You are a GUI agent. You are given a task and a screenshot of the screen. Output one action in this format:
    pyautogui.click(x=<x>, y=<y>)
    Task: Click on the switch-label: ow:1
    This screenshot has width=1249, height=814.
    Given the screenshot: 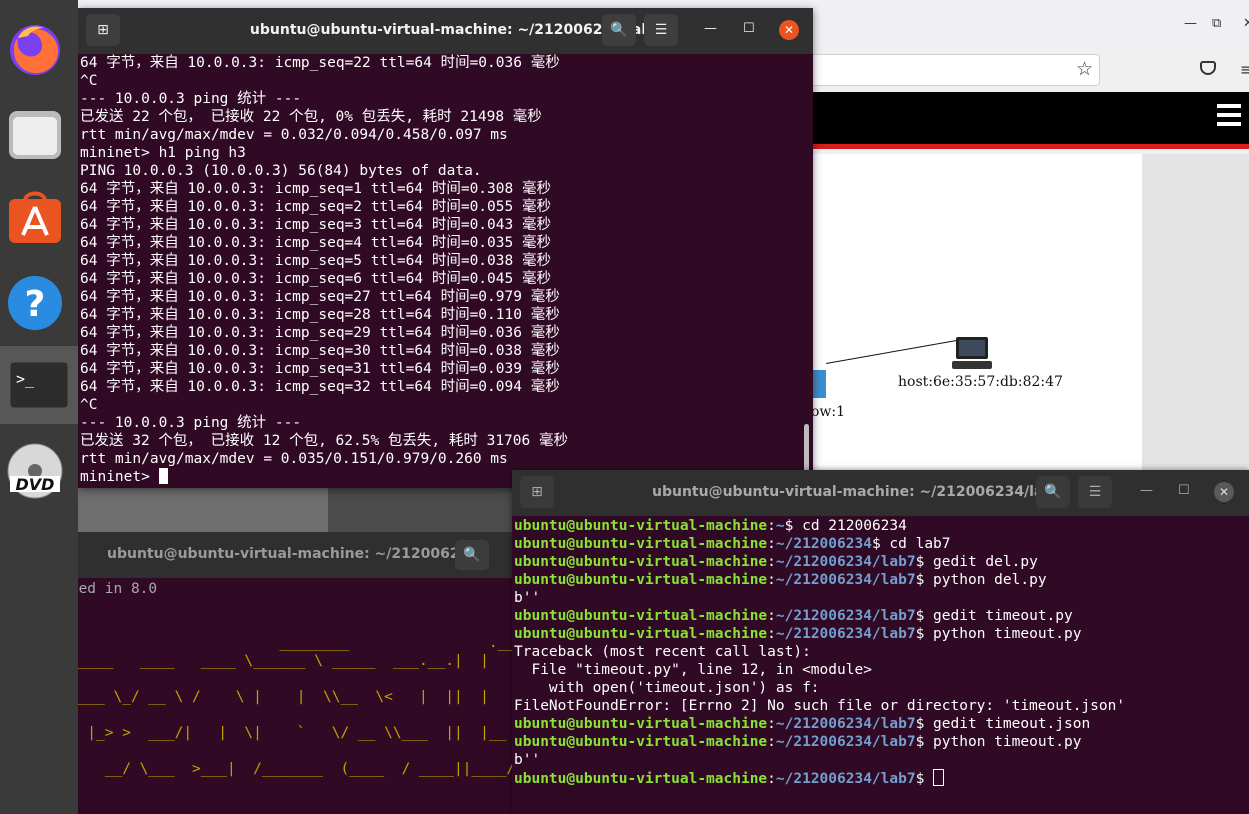 What is the action you would take?
    pyautogui.click(x=828, y=412)
    